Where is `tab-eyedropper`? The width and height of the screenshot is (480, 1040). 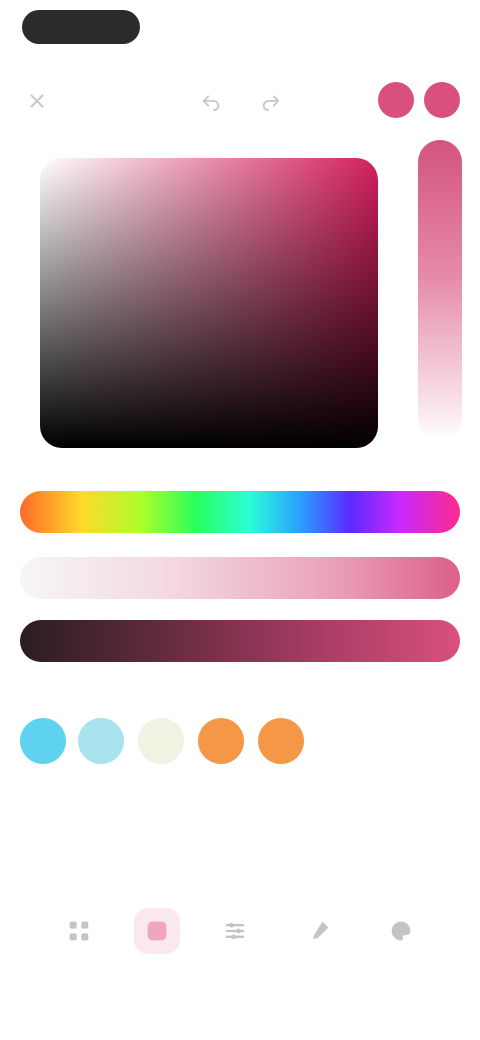 tab-eyedropper is located at coordinates (319, 931).